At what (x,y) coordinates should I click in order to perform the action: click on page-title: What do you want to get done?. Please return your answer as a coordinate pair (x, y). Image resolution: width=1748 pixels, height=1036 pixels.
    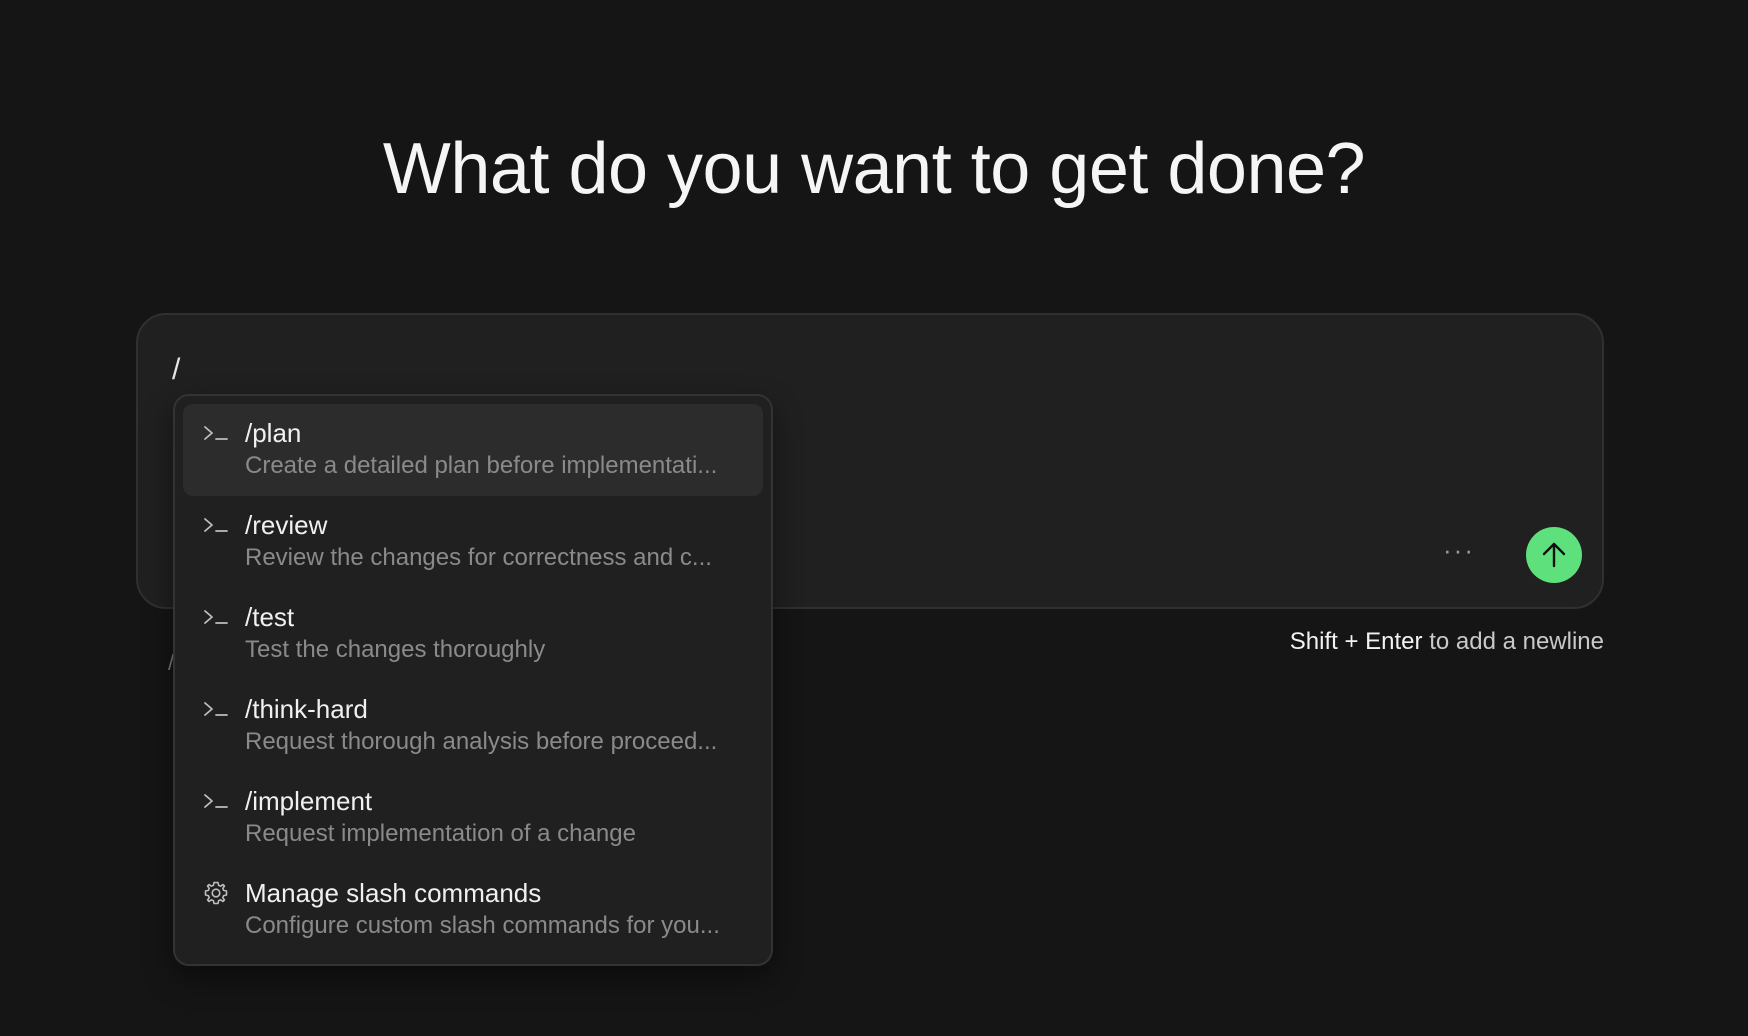
    Looking at the image, I should click on (874, 169).